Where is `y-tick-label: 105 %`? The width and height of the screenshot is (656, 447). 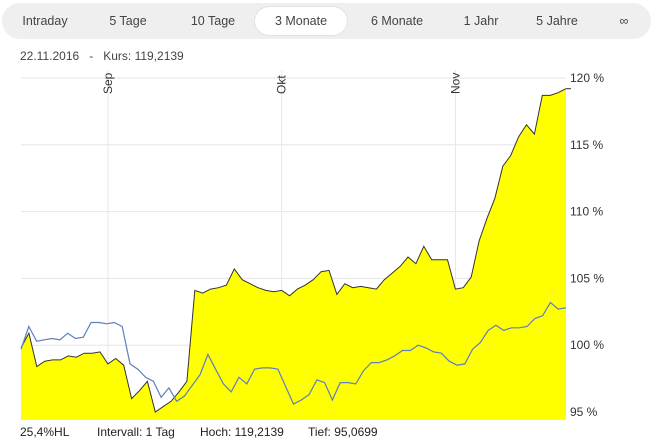
y-tick-label: 105 % is located at coordinates (587, 278).